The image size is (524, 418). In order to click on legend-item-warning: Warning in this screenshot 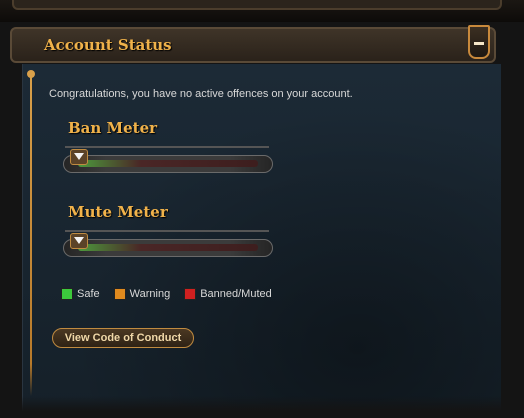, I will do `click(142, 294)`.